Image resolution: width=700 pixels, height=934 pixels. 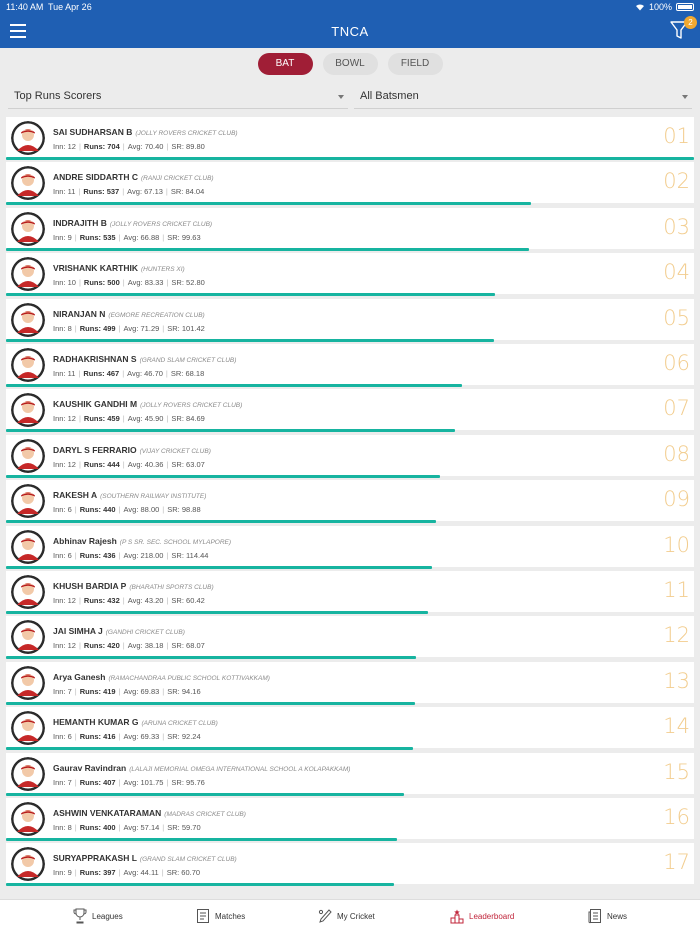 What do you see at coordinates (109, 782) in the screenshot?
I see `runs-value: 407` at bounding box center [109, 782].